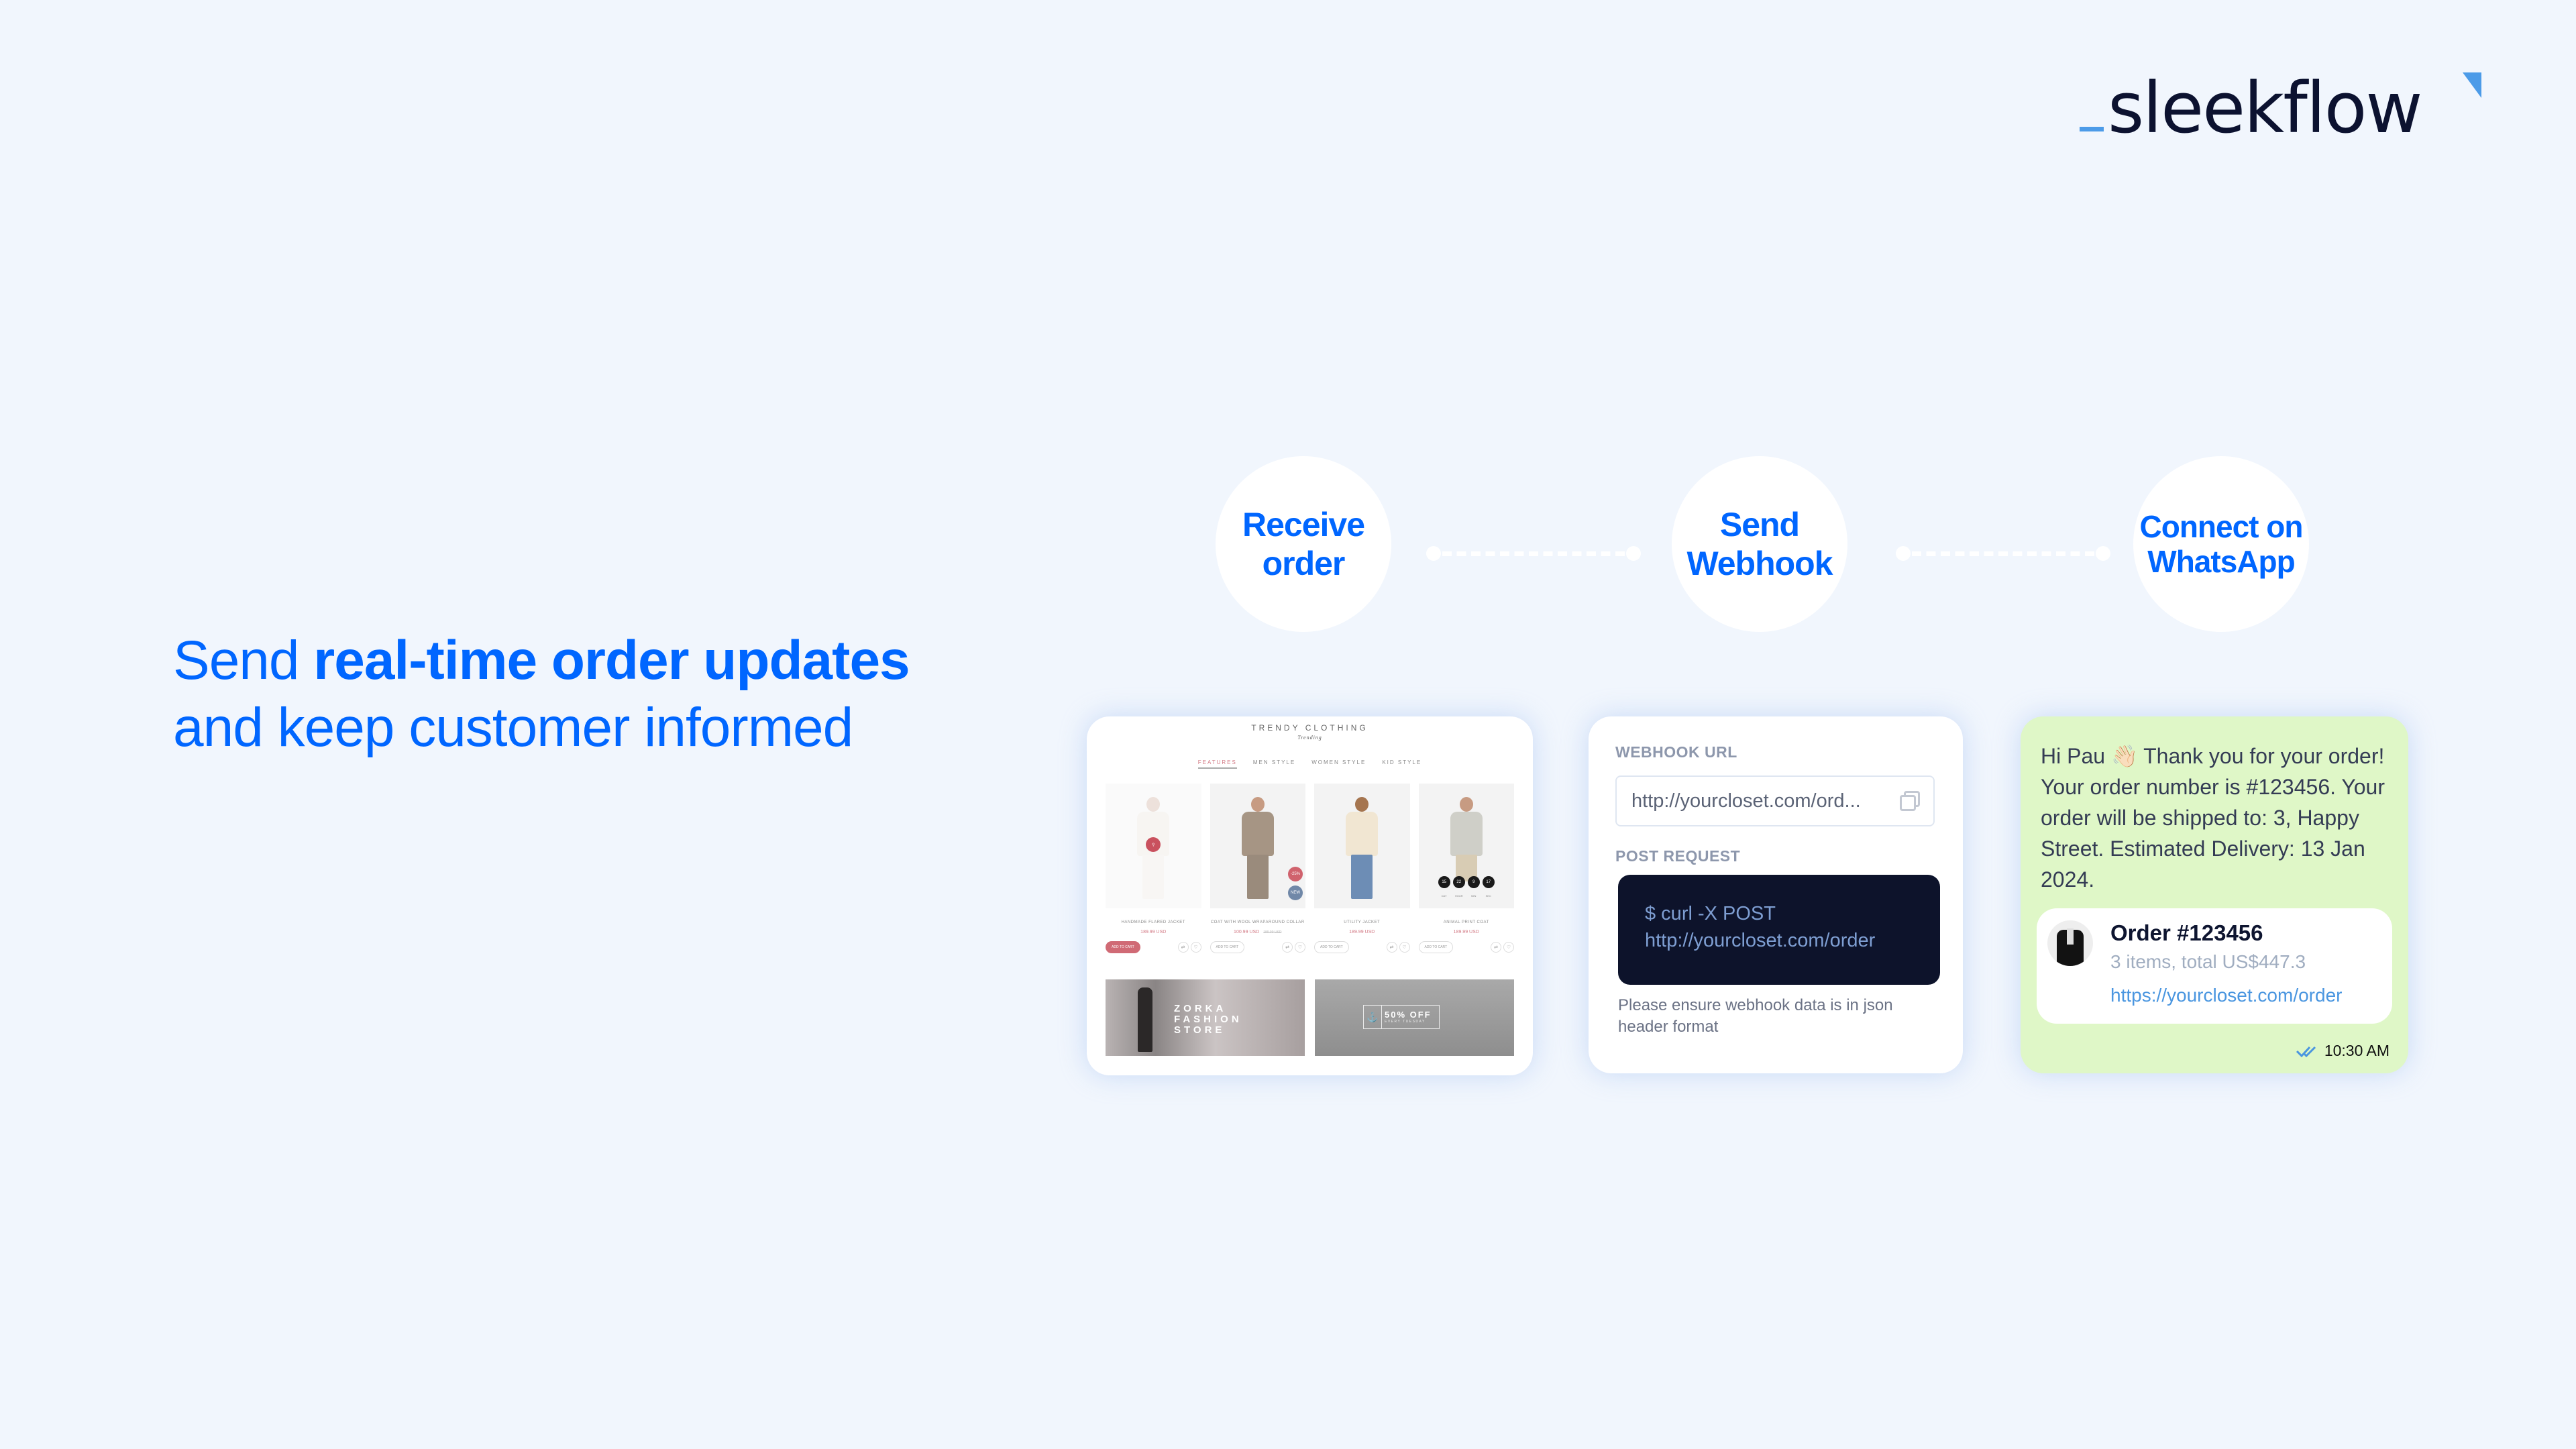 This screenshot has height=1449, width=2576. Describe the element at coordinates (1373, 1017) in the screenshot. I see `anchor-icon: ⚓` at that location.